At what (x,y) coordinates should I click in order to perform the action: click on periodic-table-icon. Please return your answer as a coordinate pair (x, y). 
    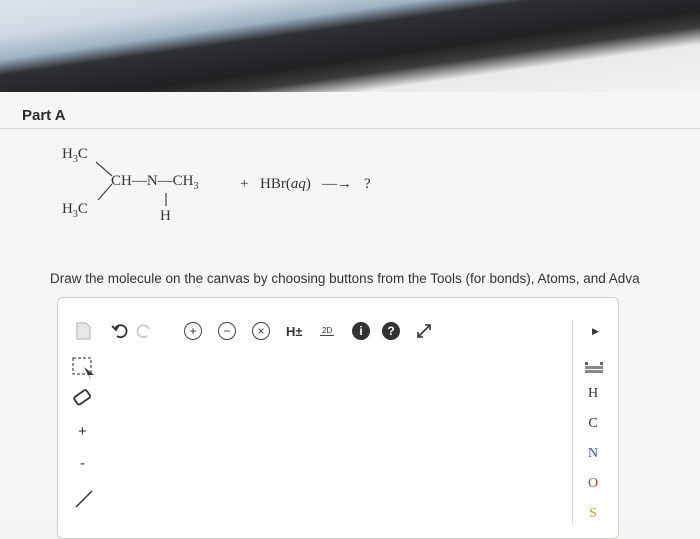
    Looking at the image, I should click on (594, 367).